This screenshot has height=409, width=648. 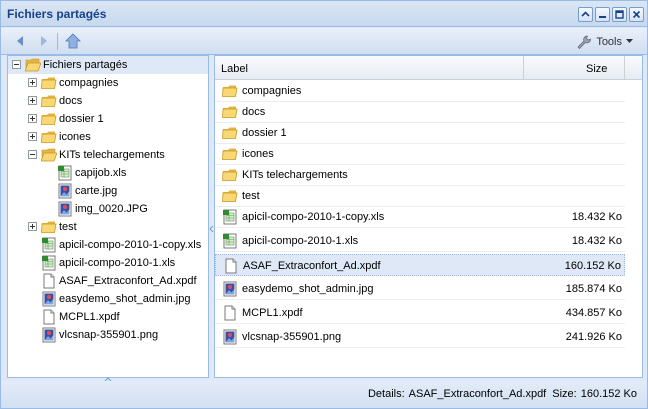 I want to click on tree-item-label: KITs telechargements, so click(x=112, y=155).